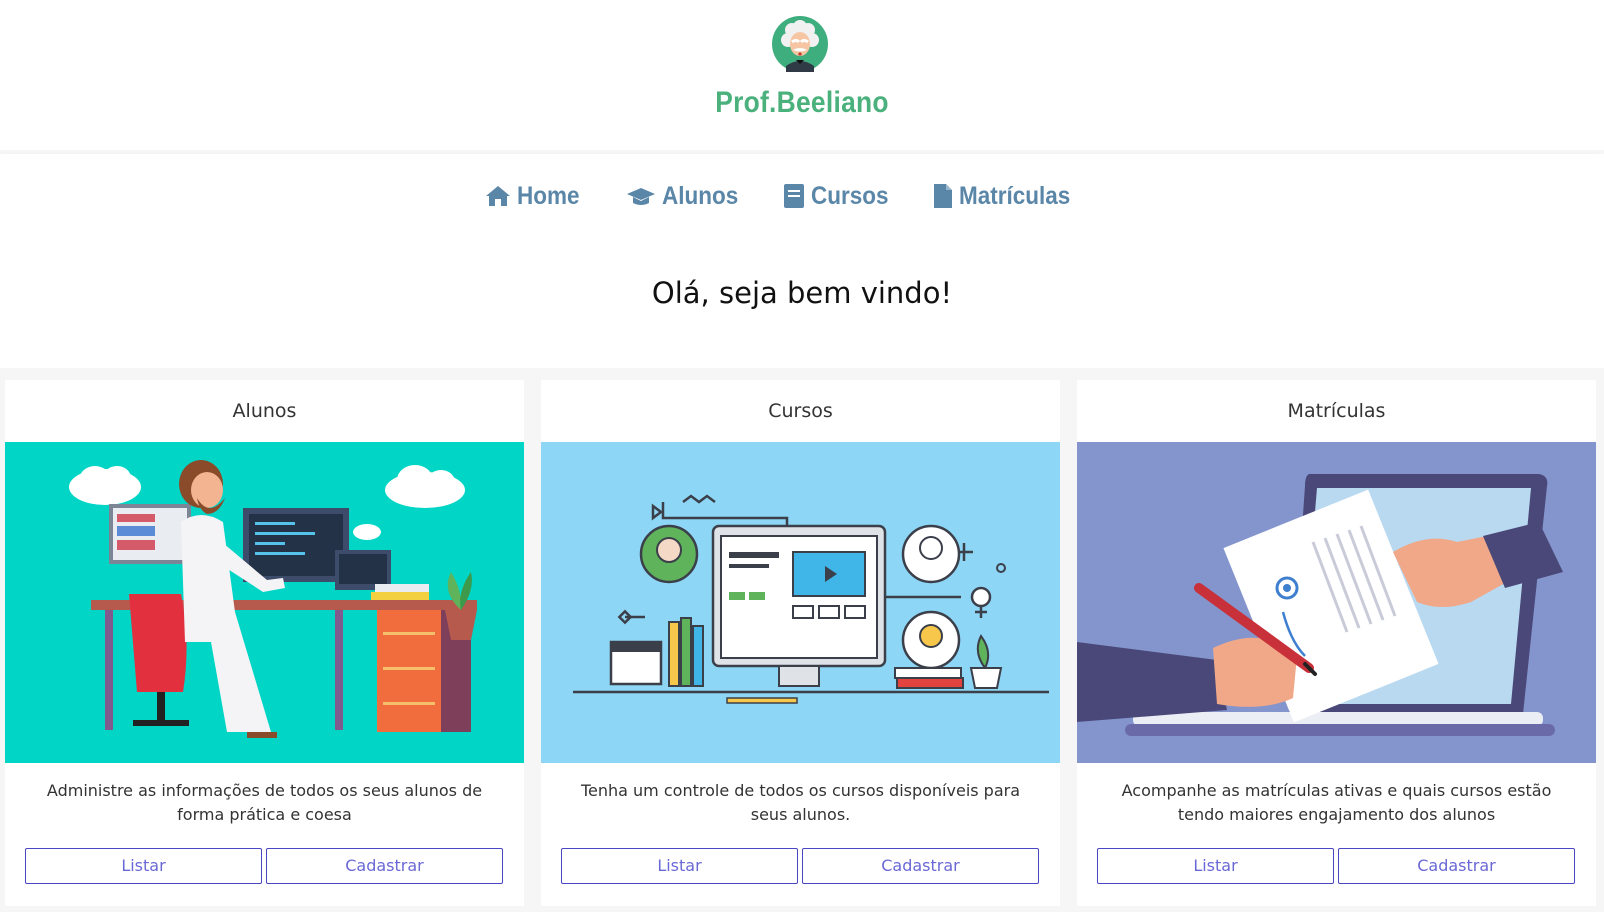  Describe the element at coordinates (800, 602) in the screenshot. I see `online-courses-illustration` at that location.